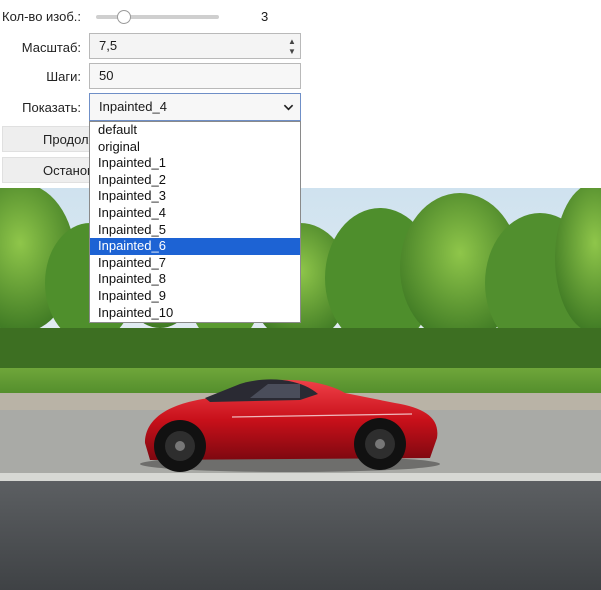 The image size is (601, 590). Describe the element at coordinates (292, 41) in the screenshot. I see `spin-up-icon: ▲` at that location.